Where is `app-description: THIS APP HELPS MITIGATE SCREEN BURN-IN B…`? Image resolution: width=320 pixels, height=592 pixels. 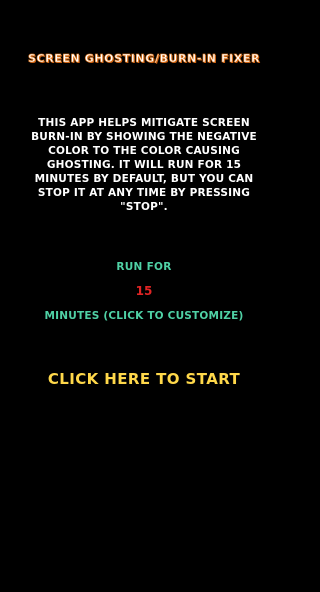
app-description: THIS APP HELPS MITIGATE SCREEN BURN-IN B… is located at coordinates (144, 165).